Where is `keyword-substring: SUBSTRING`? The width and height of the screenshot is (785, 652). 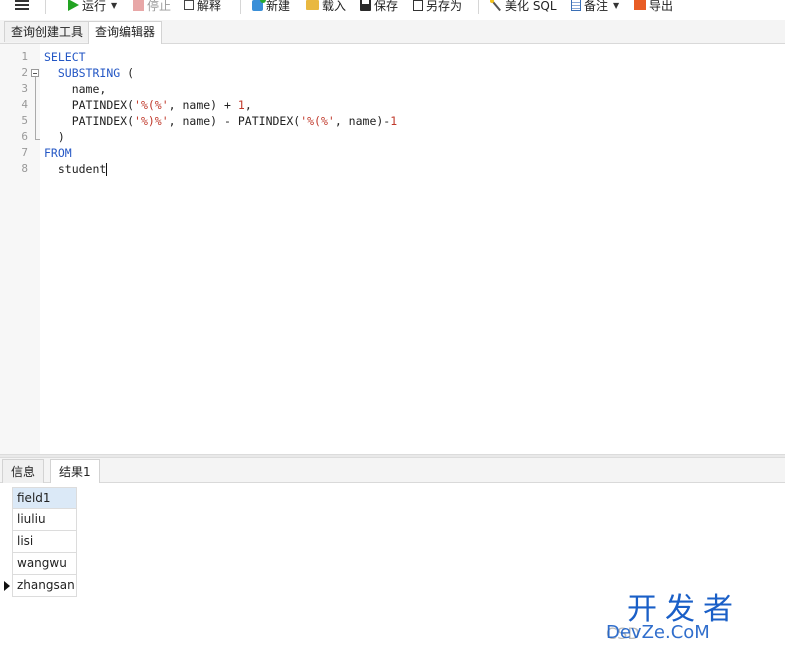
keyword-substring: SUBSTRING is located at coordinates (89, 73).